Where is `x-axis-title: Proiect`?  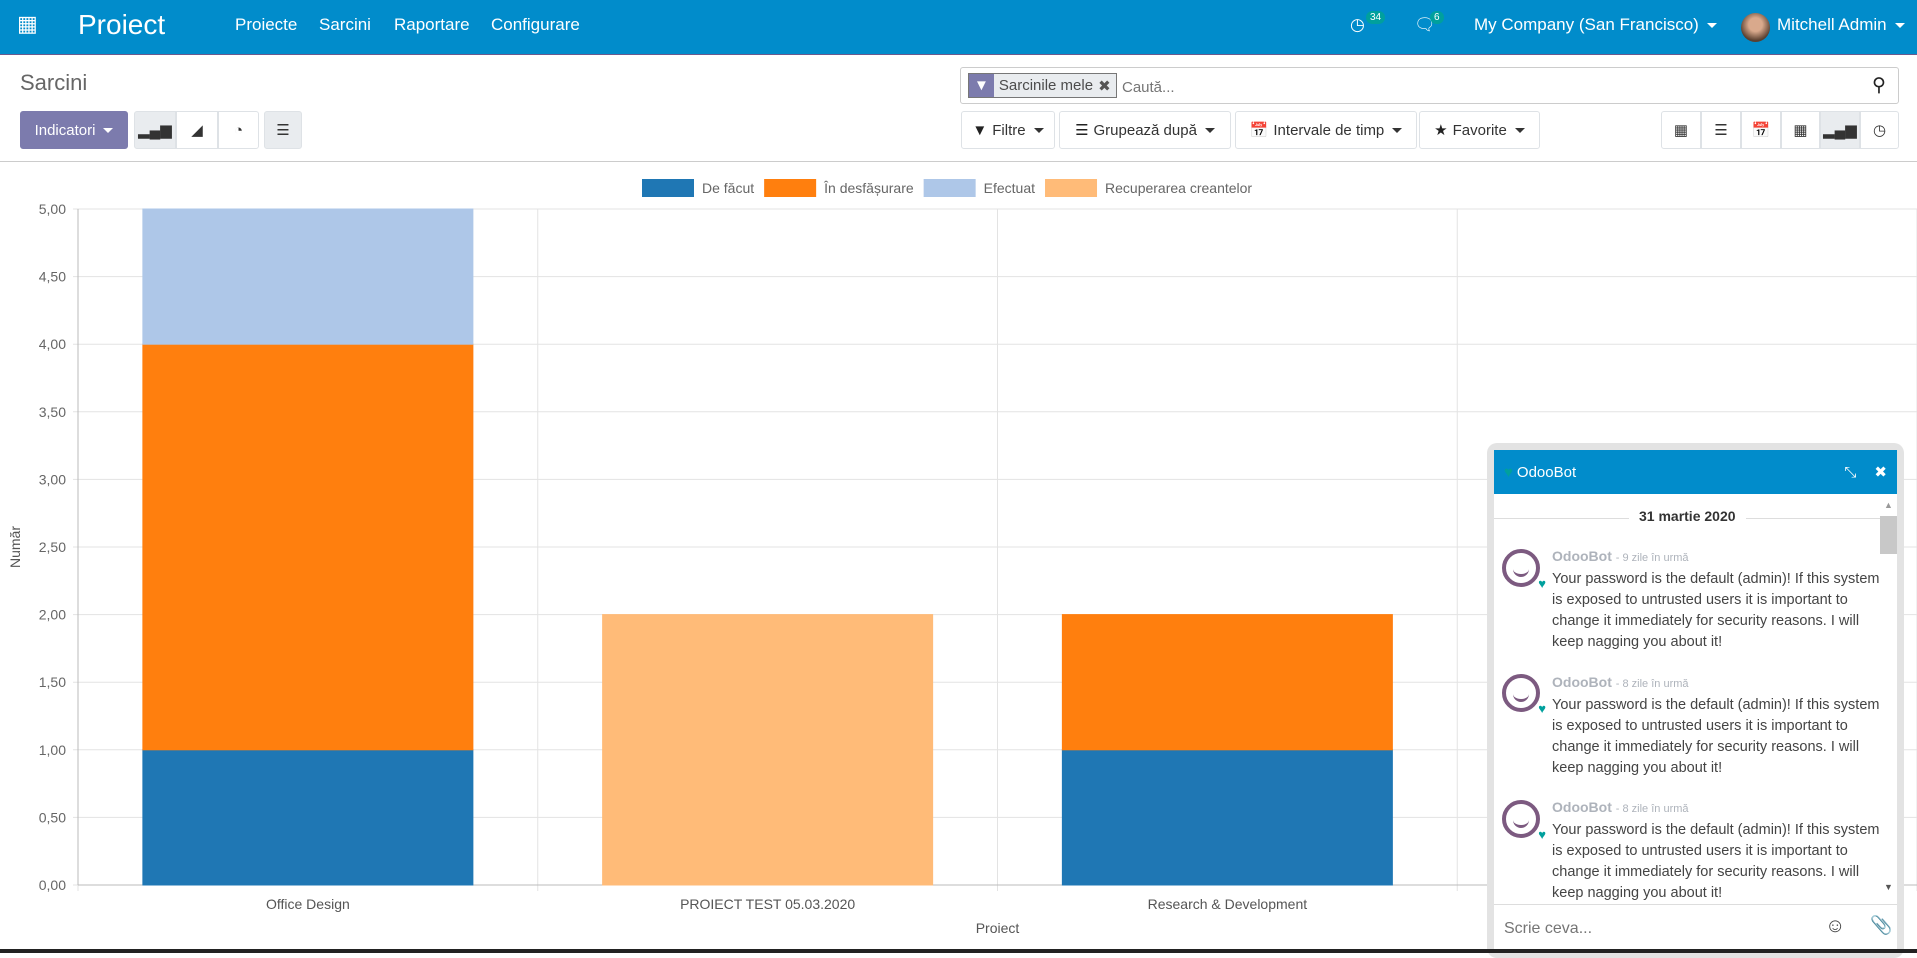
x-axis-title: Proiect is located at coordinates (998, 928).